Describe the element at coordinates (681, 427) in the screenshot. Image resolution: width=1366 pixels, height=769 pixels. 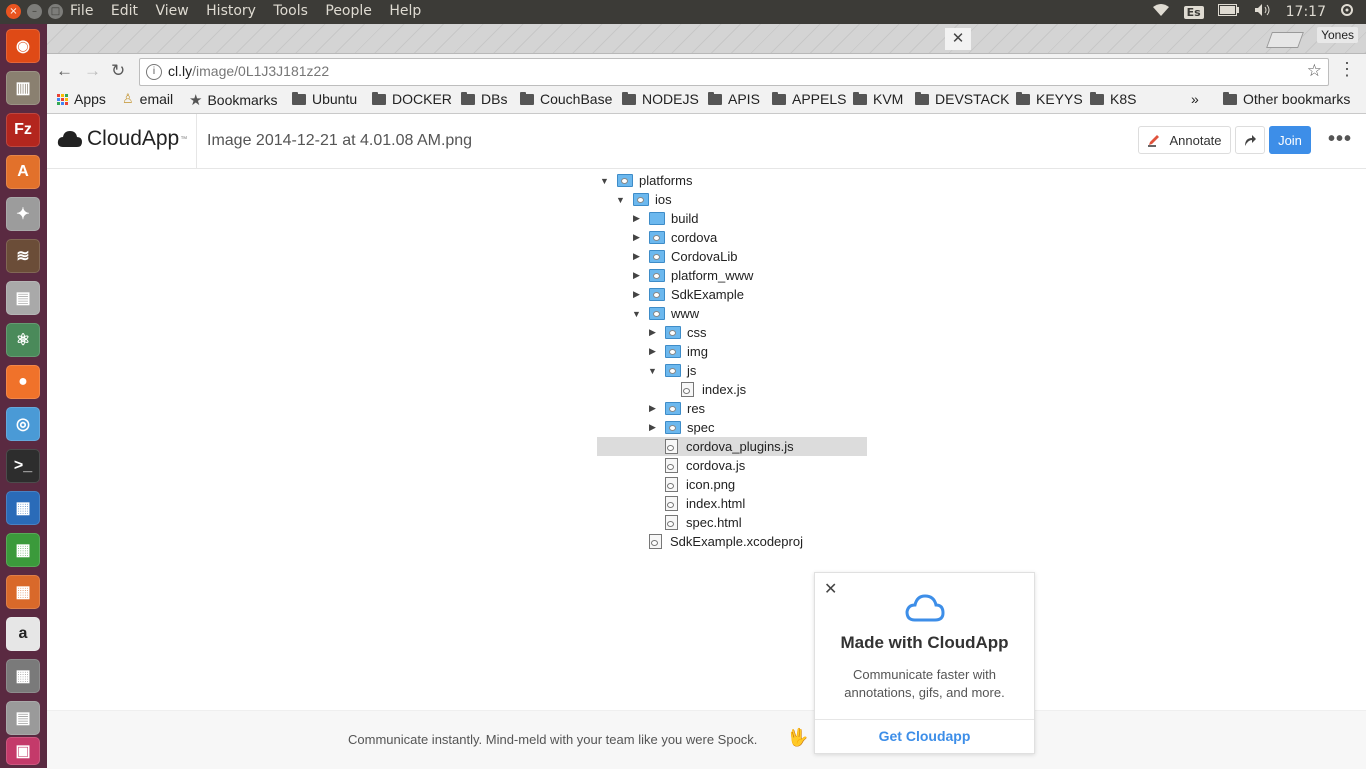
I see `tree-folder-item: ▶ spec` at that location.